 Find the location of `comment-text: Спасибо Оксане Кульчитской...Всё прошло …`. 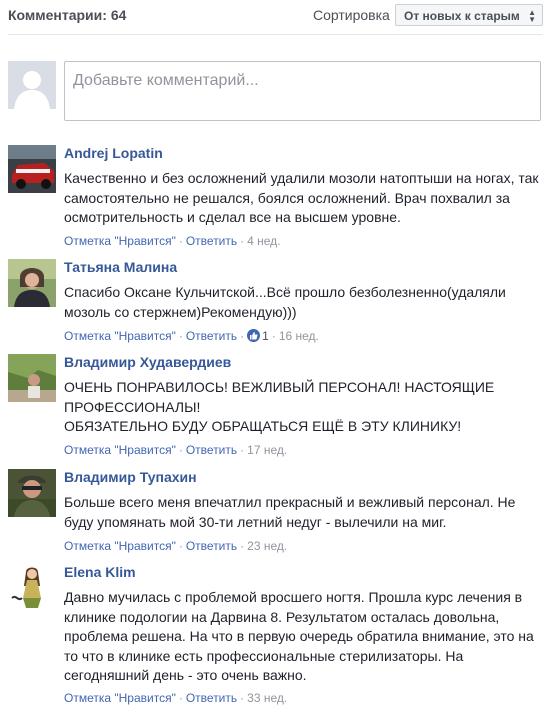

comment-text: Спасибо Оксане Кульчитской...Всё прошло … is located at coordinates (285, 302).